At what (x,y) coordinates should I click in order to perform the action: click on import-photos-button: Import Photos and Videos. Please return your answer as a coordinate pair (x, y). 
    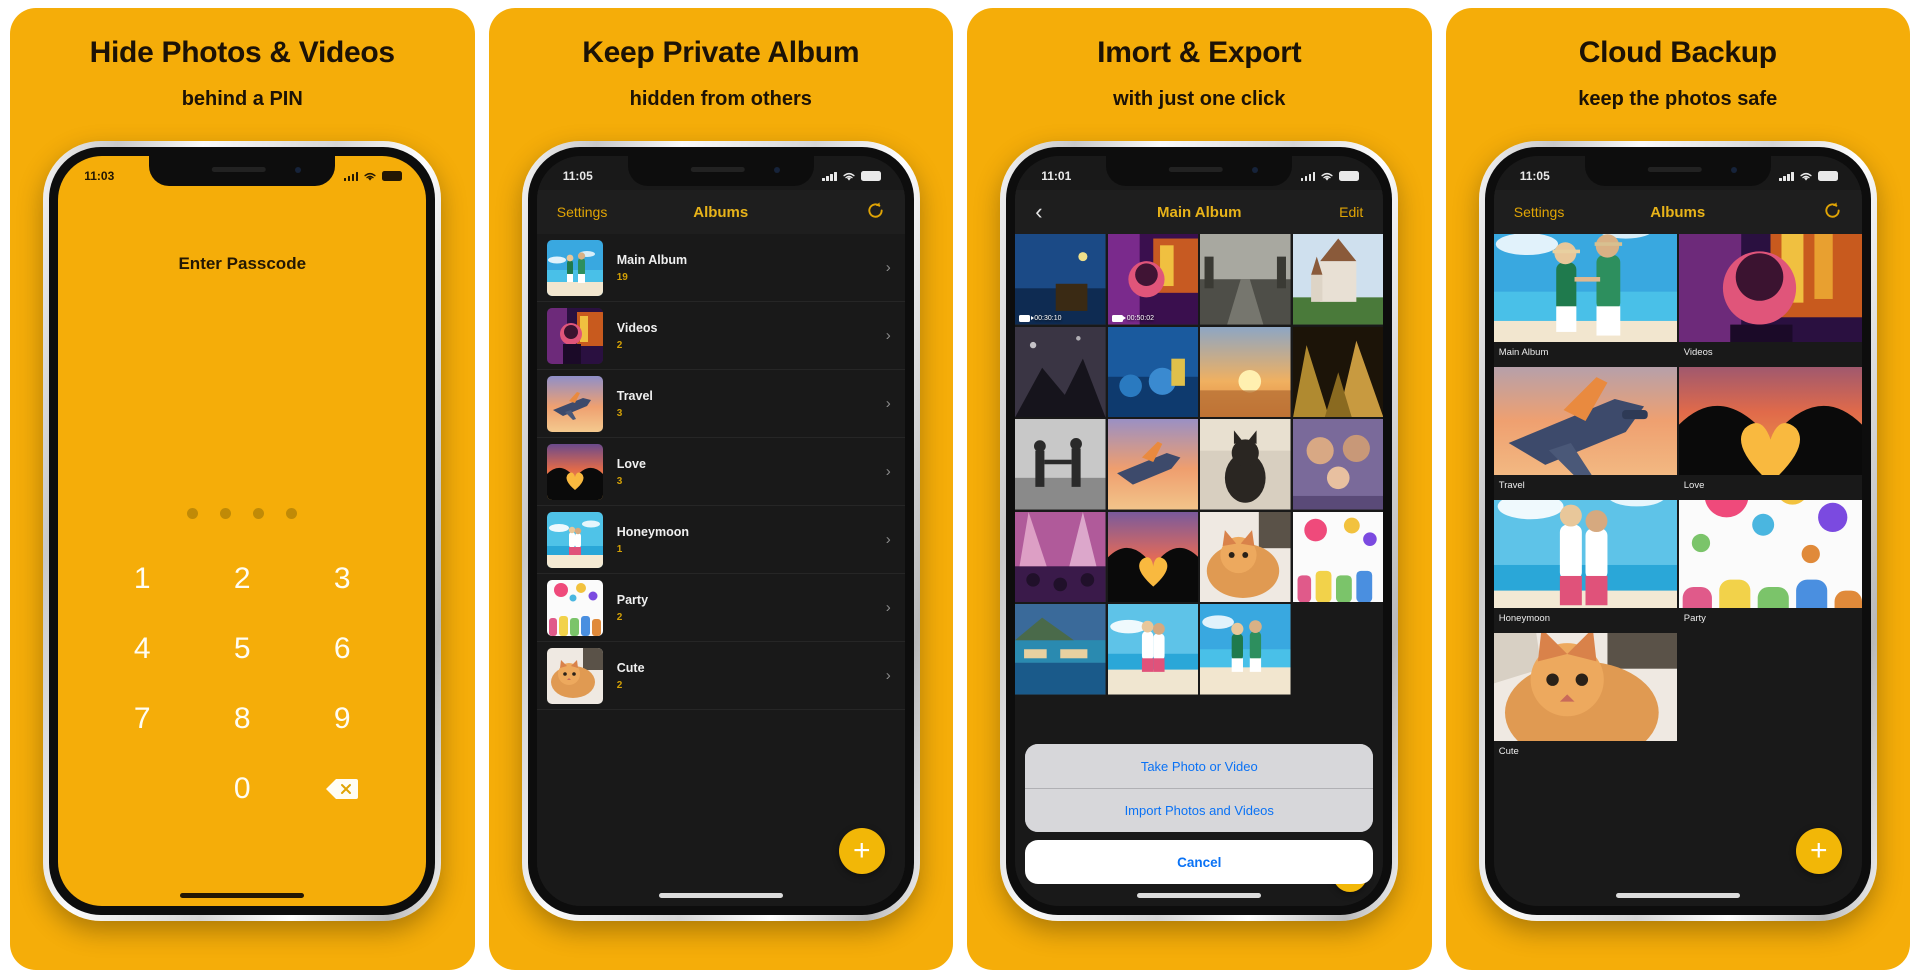
    Looking at the image, I should click on (1199, 810).